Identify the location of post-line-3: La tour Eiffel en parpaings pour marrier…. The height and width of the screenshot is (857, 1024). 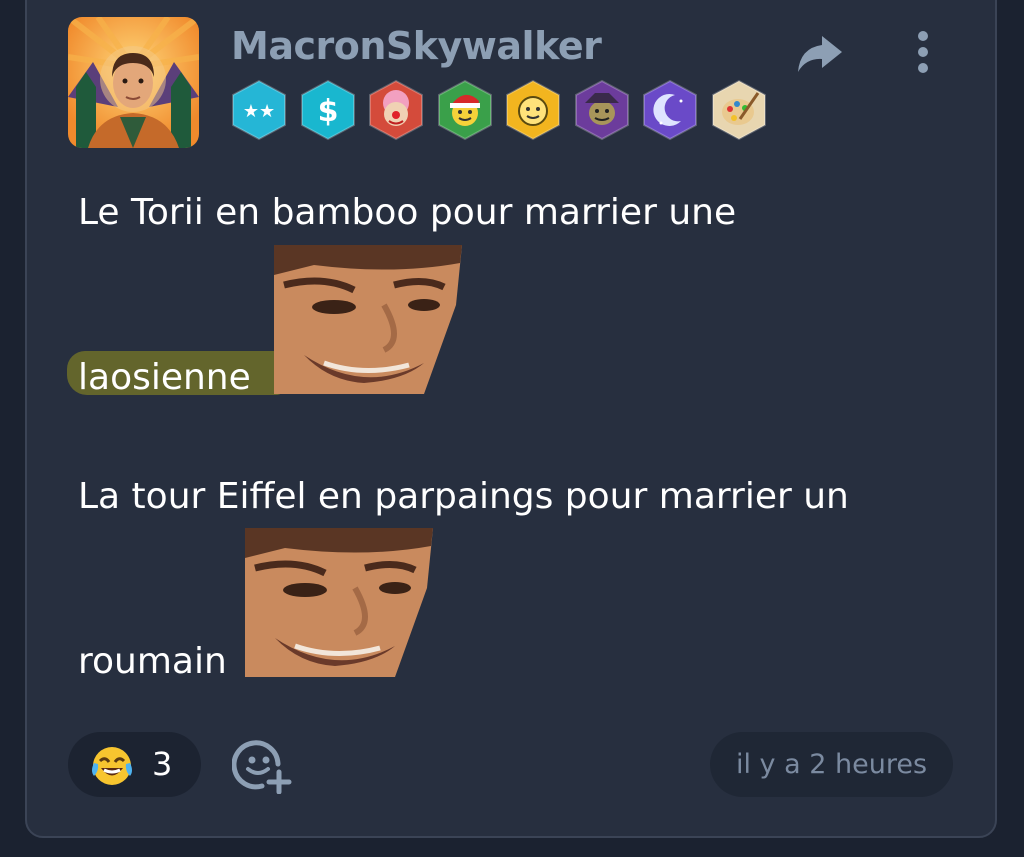
(463, 496).